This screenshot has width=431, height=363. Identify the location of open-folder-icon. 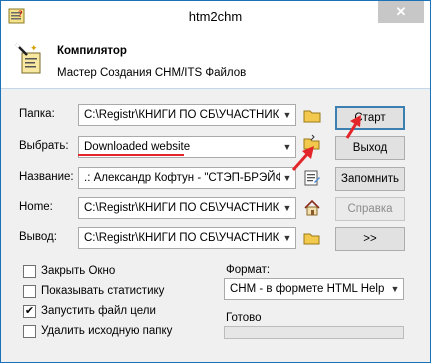
(312, 238).